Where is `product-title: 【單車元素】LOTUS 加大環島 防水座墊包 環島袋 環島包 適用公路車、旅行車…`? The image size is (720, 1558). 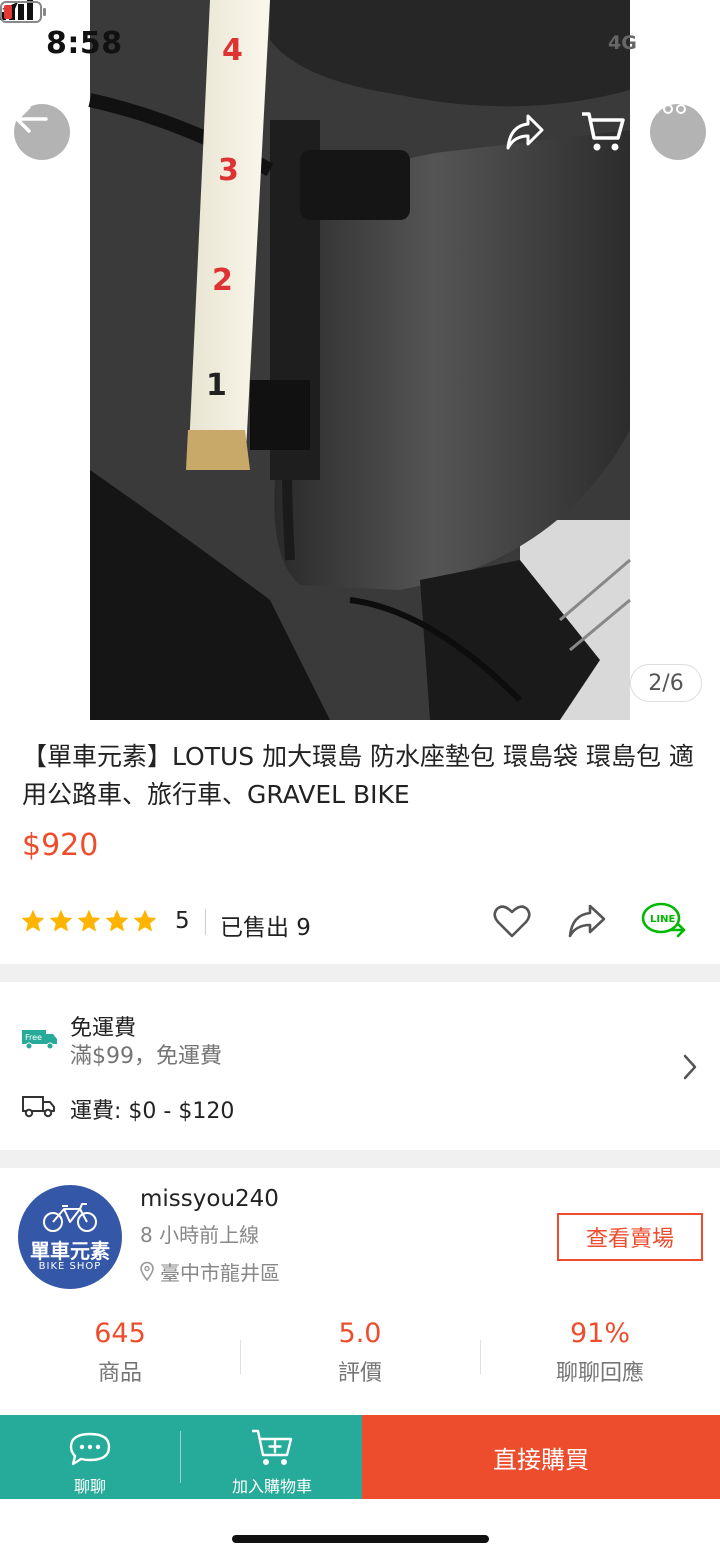 product-title: 【單車元素】LOTUS 加大環島 防水座墊包 環島袋 環島包 適用公路車、旅行車… is located at coordinates (358, 775).